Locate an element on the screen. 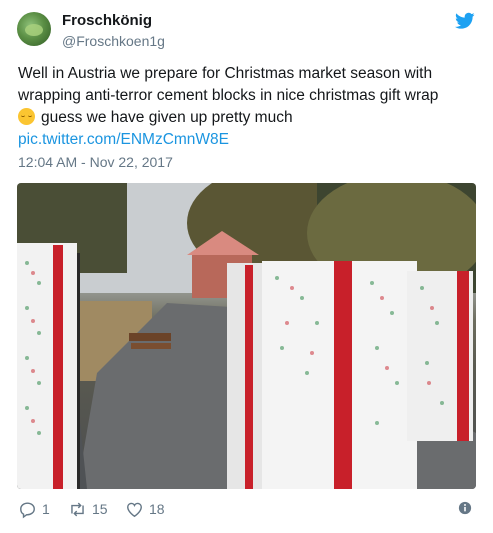 The width and height of the screenshot is (493, 533). retweet-icon is located at coordinates (77, 509).